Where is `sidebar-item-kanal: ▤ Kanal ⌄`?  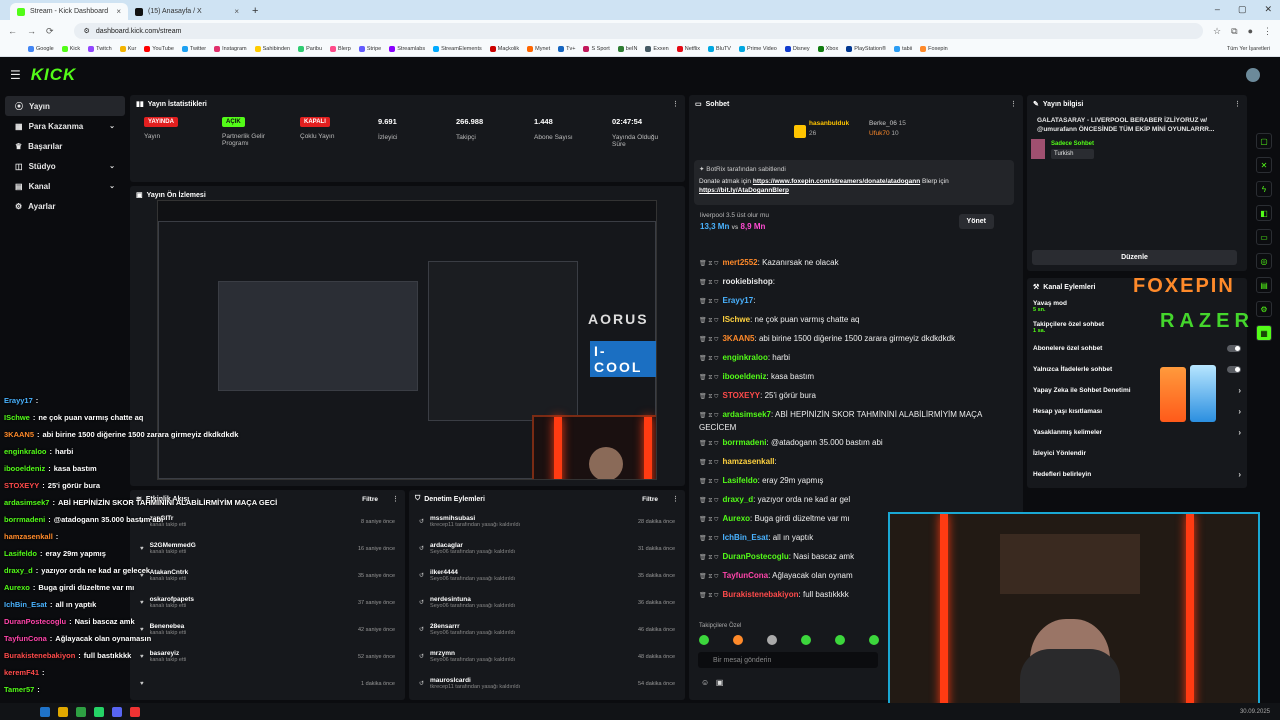
sidebar-item-kanal: ▤ Kanal ⌄ is located at coordinates (65, 186).